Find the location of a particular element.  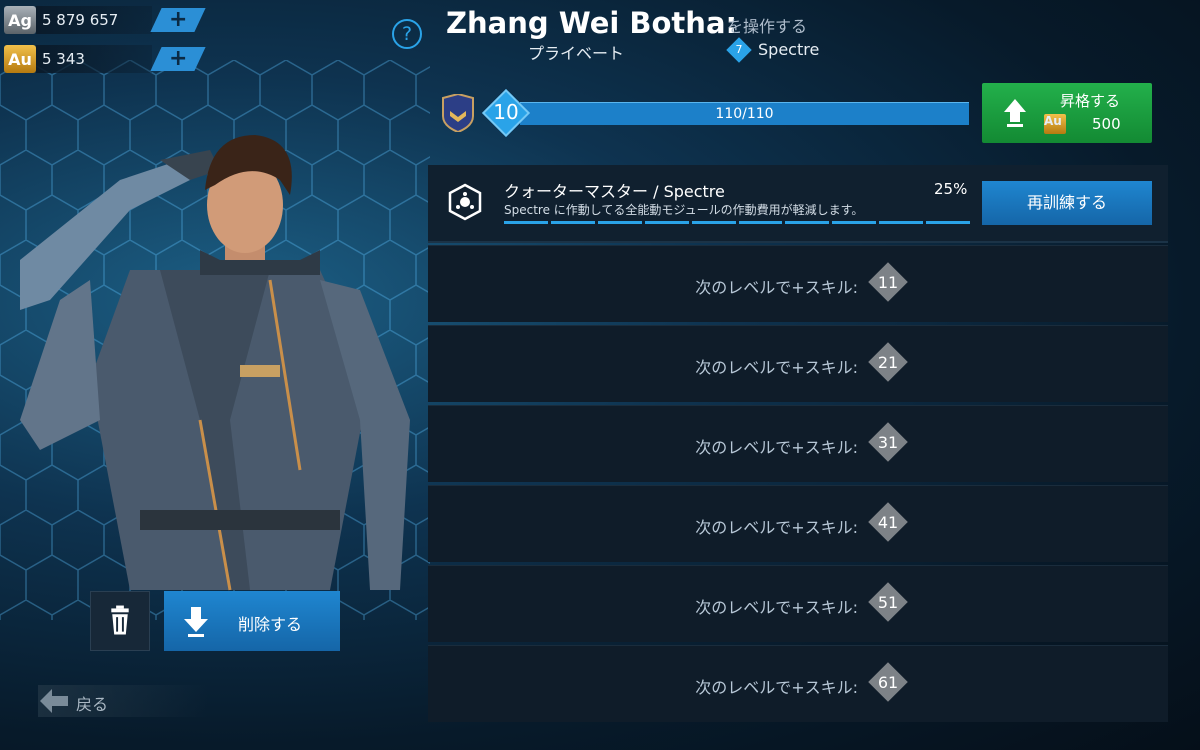

rank-shield-icon is located at coordinates (458, 113).